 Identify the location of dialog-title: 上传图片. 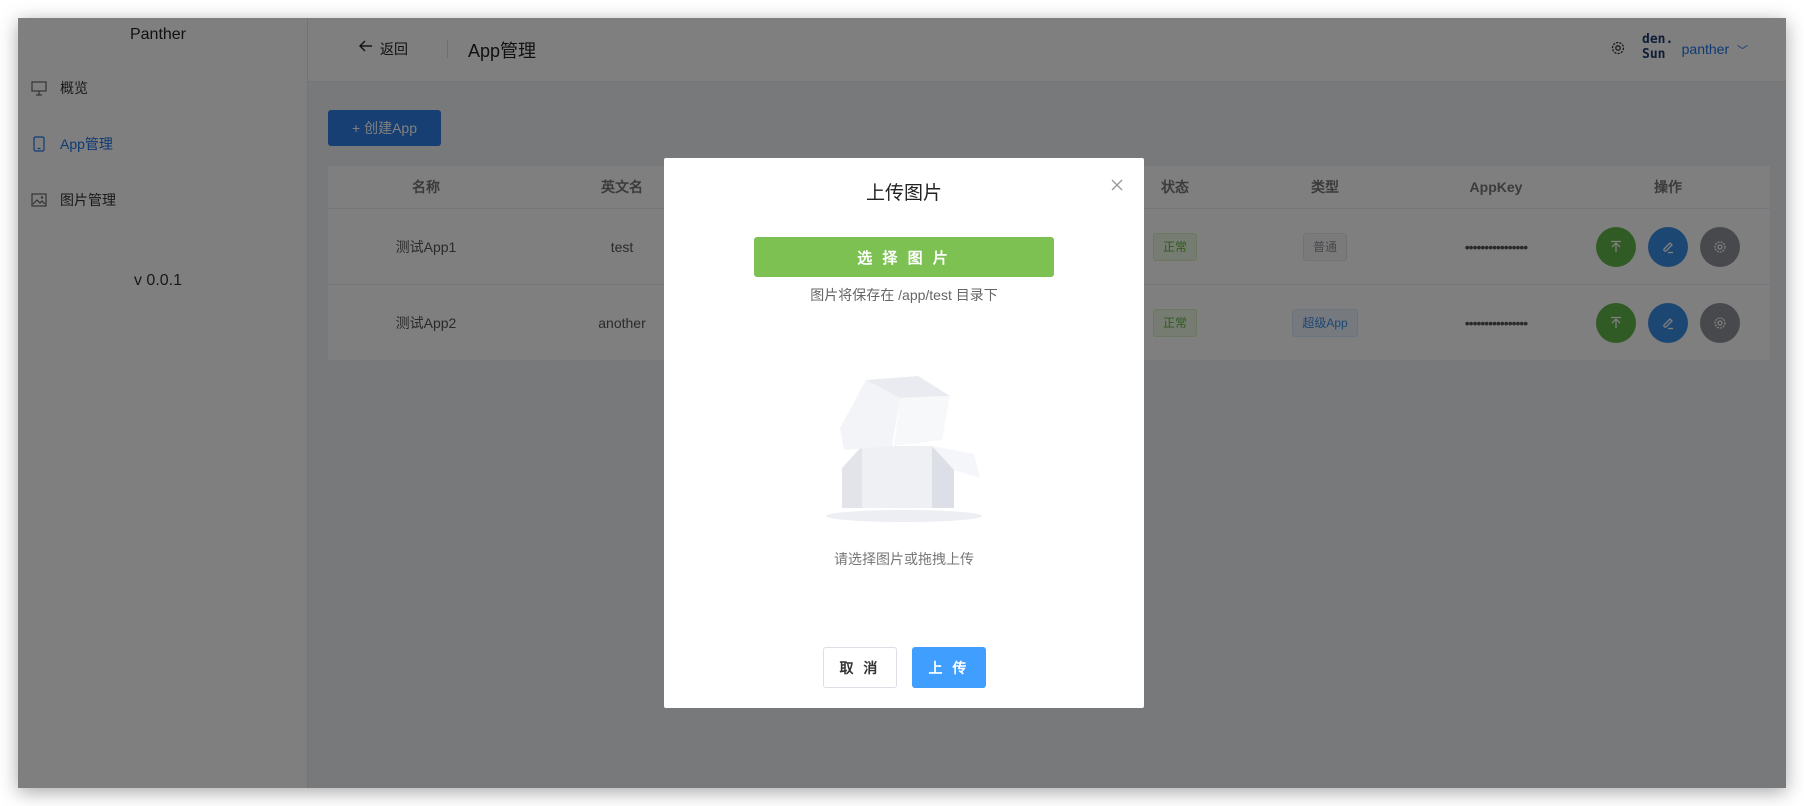
(903, 193).